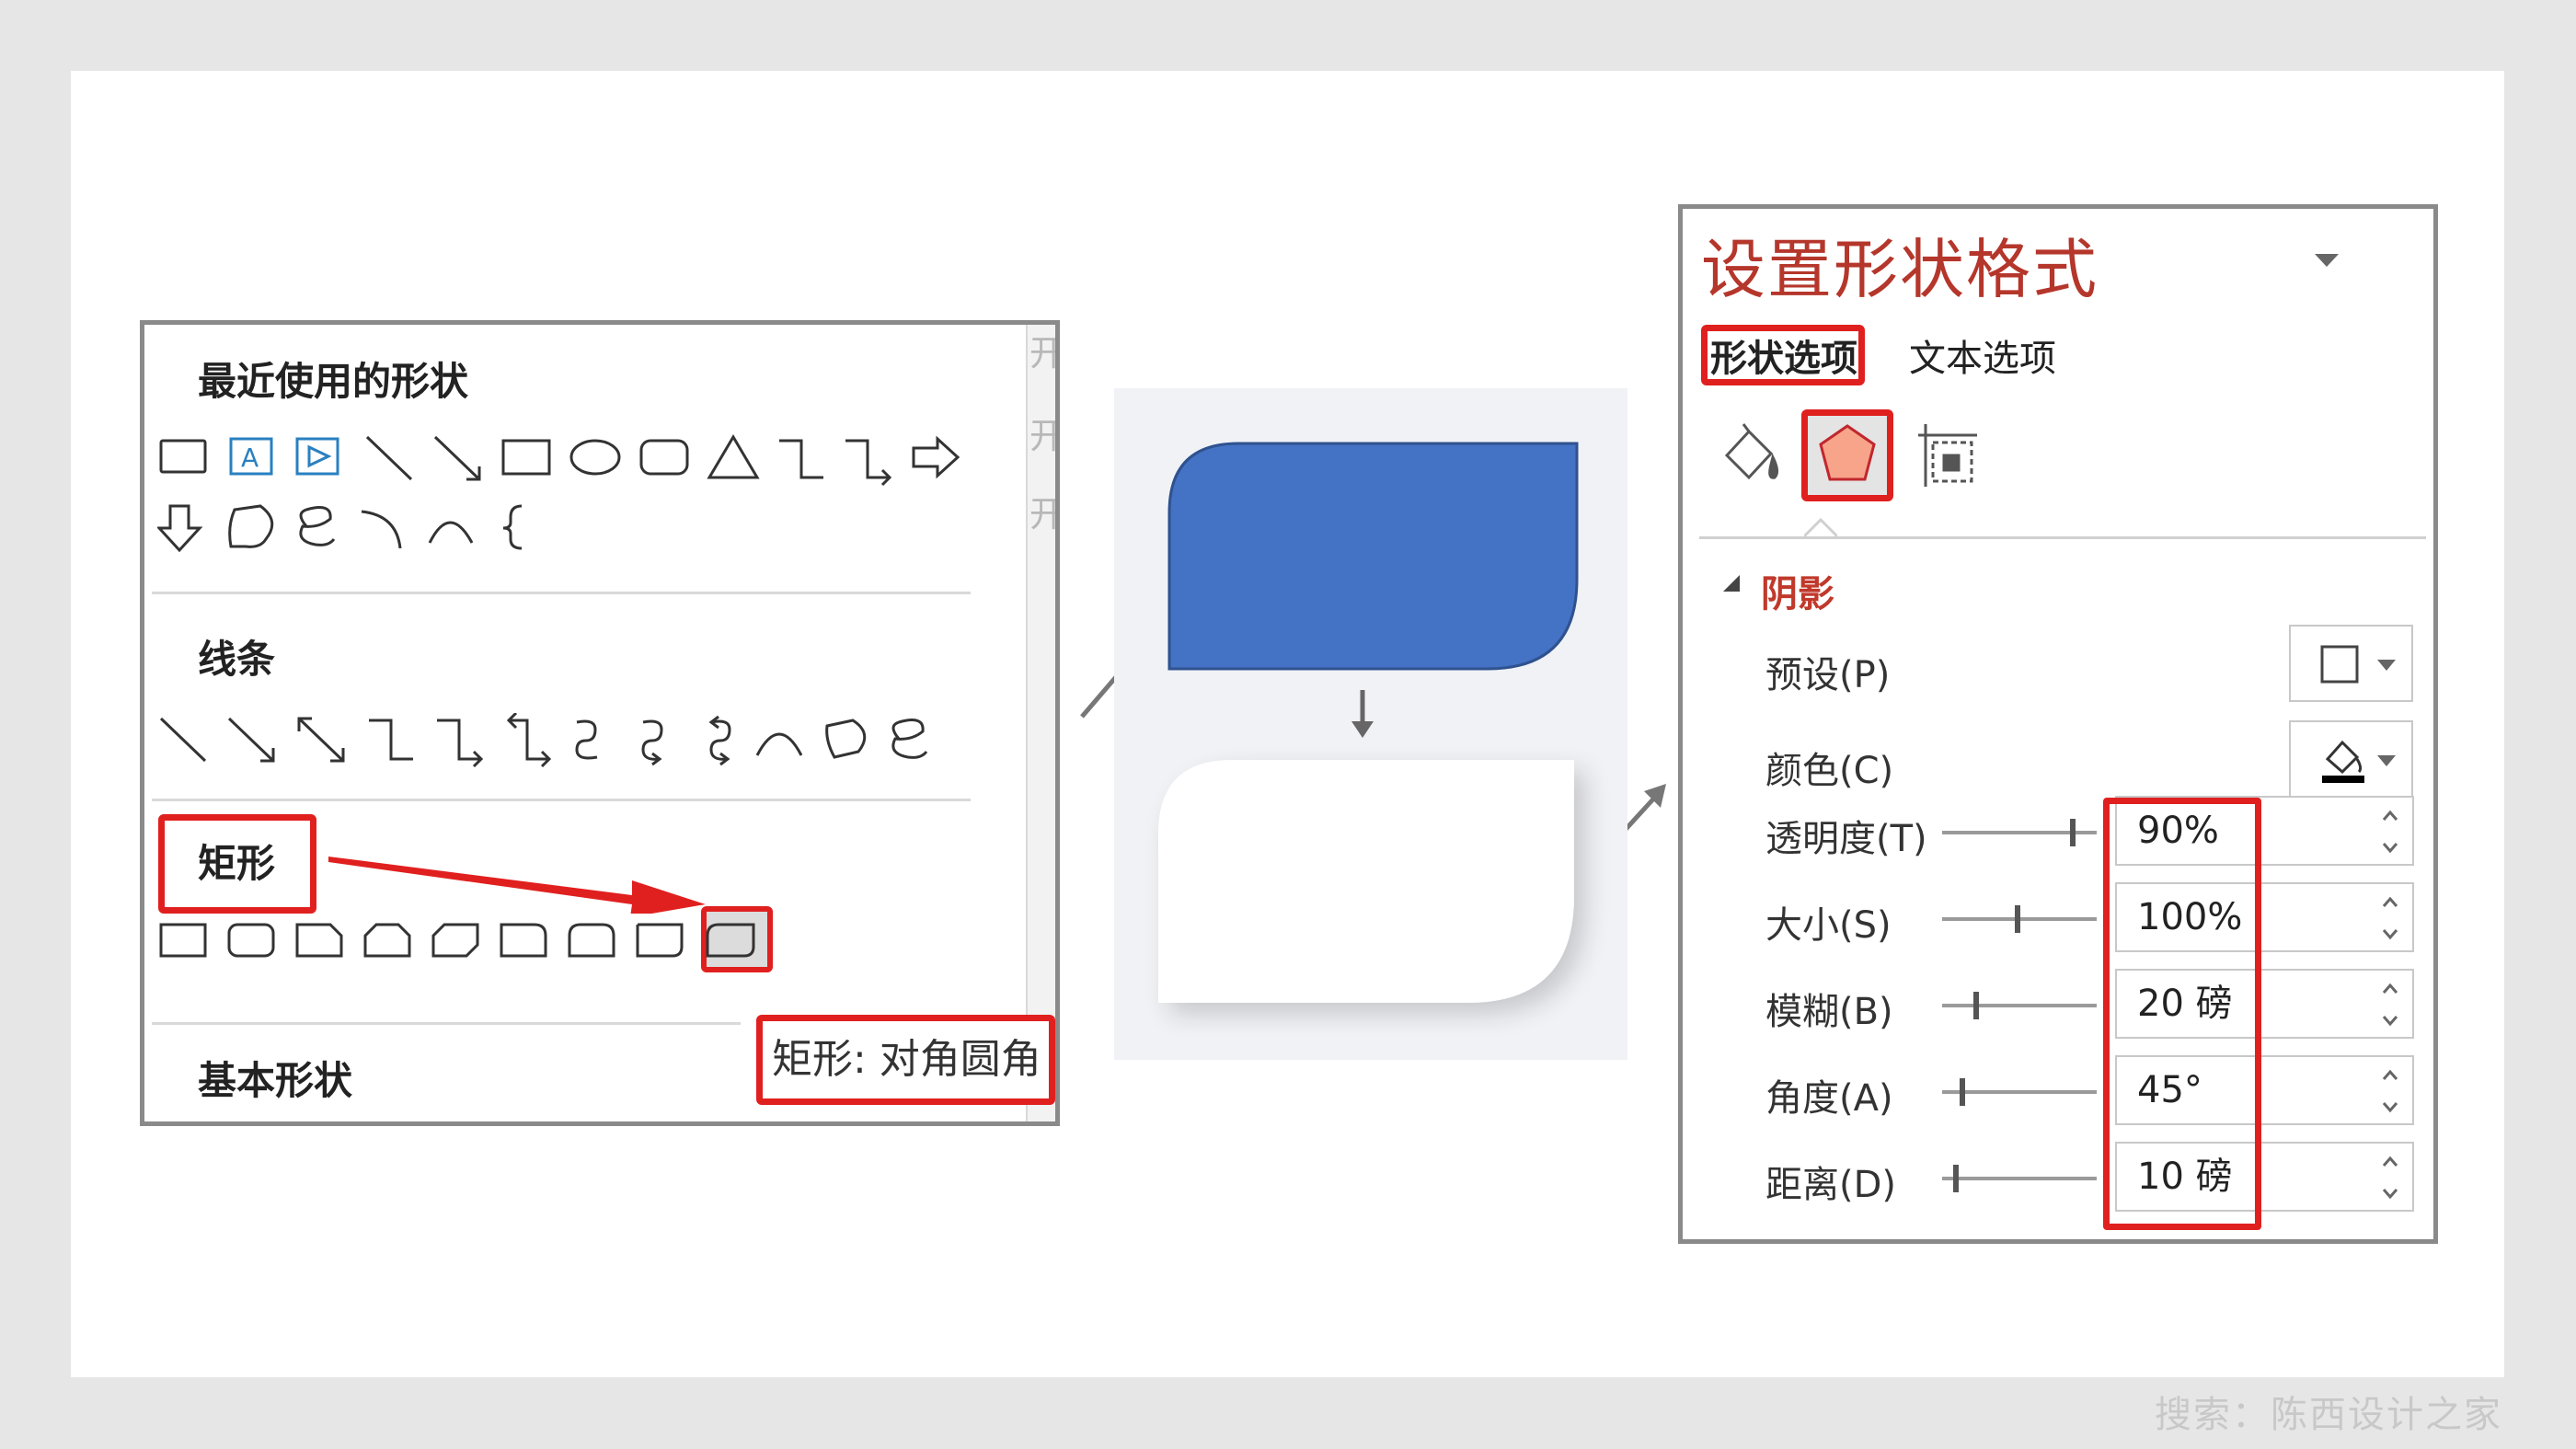 The height and width of the screenshot is (1449, 2576). What do you see at coordinates (909, 739) in the screenshot?
I see `scribble-icon` at bounding box center [909, 739].